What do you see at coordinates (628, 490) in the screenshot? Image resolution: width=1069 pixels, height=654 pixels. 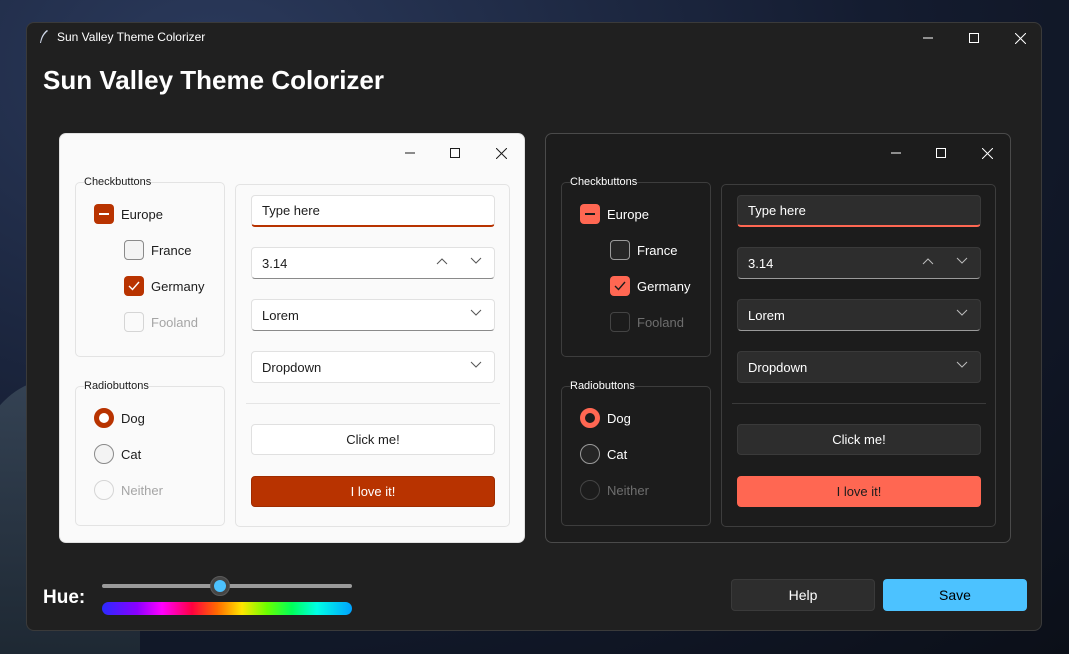 I see `radiobutton-label: Neither` at bounding box center [628, 490].